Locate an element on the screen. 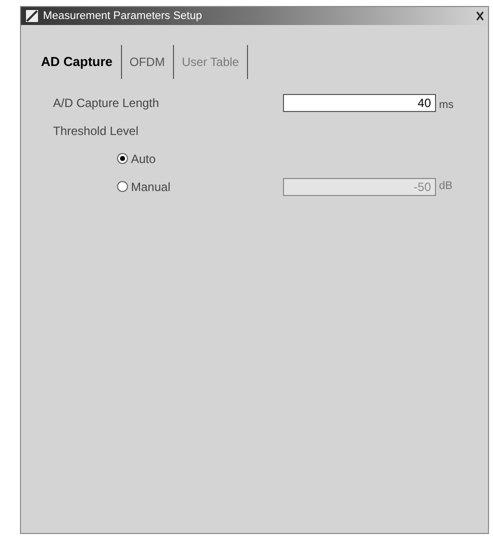 The height and width of the screenshot is (540, 493). section-label: Threshold Level is located at coordinates (96, 131).